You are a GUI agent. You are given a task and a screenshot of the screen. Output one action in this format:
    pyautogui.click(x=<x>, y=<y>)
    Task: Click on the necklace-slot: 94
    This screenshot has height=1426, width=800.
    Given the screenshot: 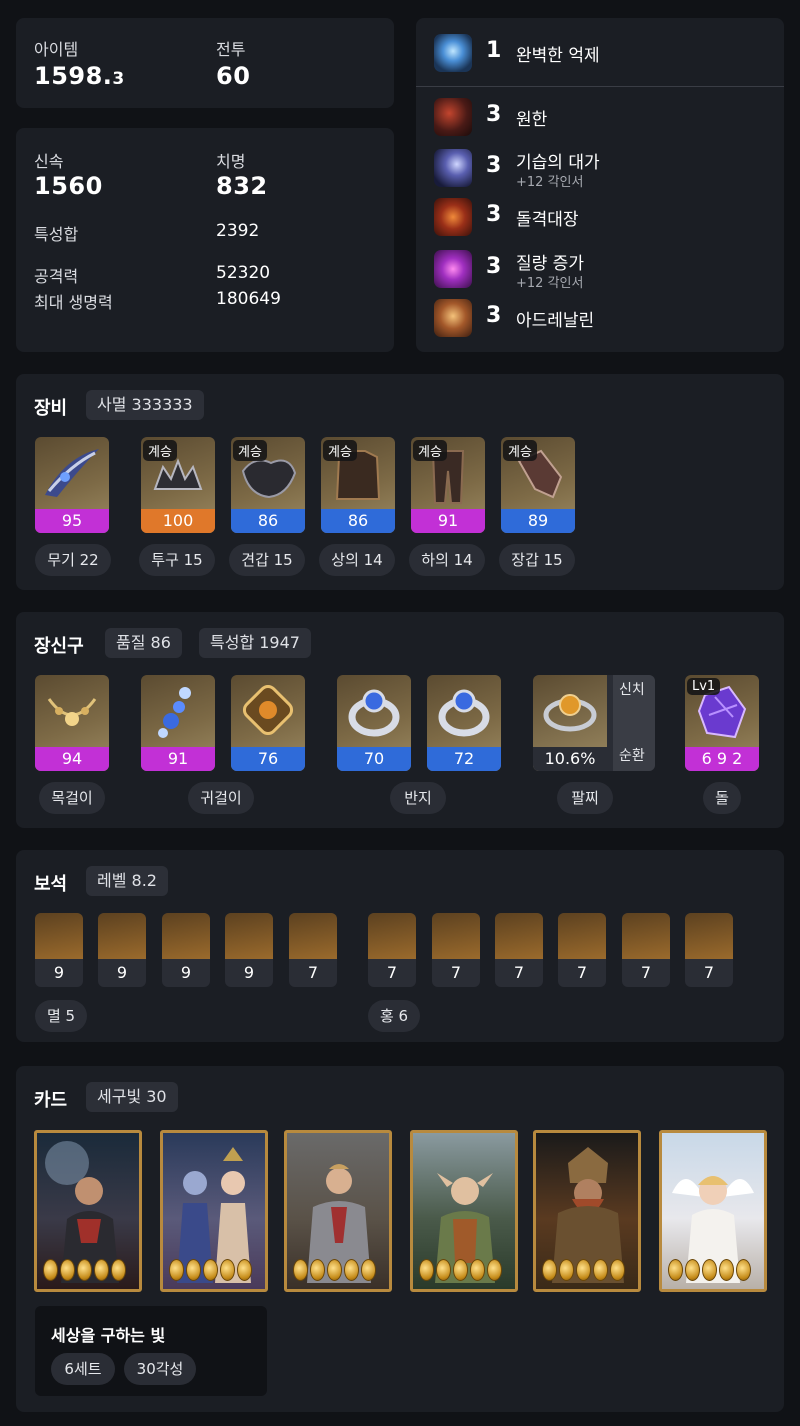 What is the action you would take?
    pyautogui.click(x=72, y=723)
    